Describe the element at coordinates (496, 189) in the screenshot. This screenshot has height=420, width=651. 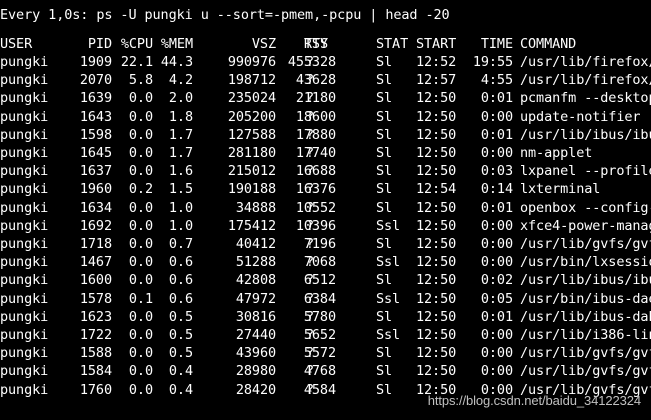
I see `cell-time: 0:14` at that location.